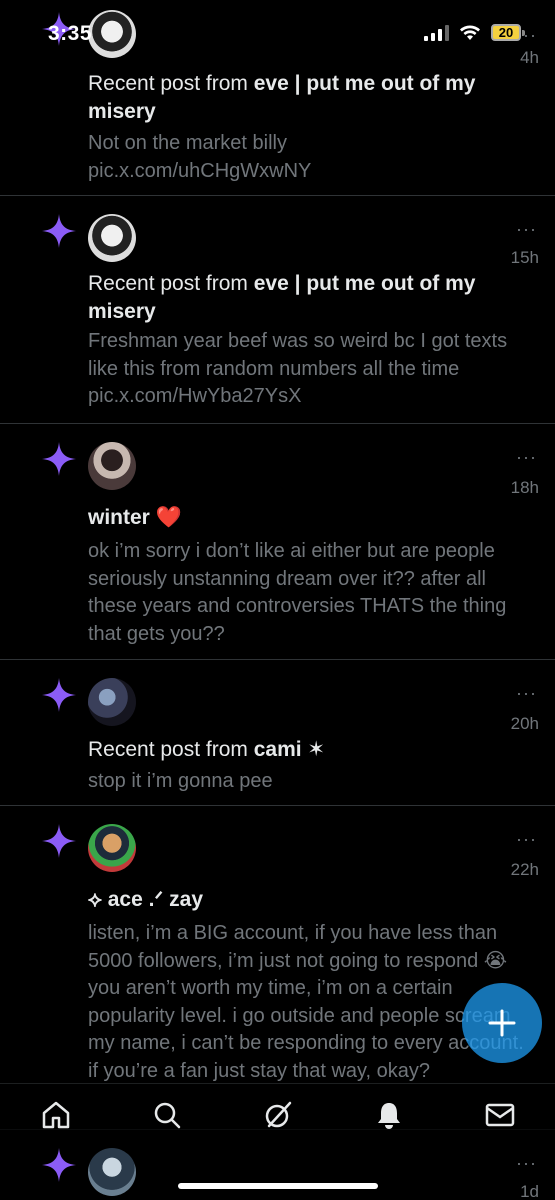 Image resolution: width=555 pixels, height=1200 pixels. Describe the element at coordinates (207, 749) in the screenshot. I see `notification-title: Recent post from cami ✶` at that location.